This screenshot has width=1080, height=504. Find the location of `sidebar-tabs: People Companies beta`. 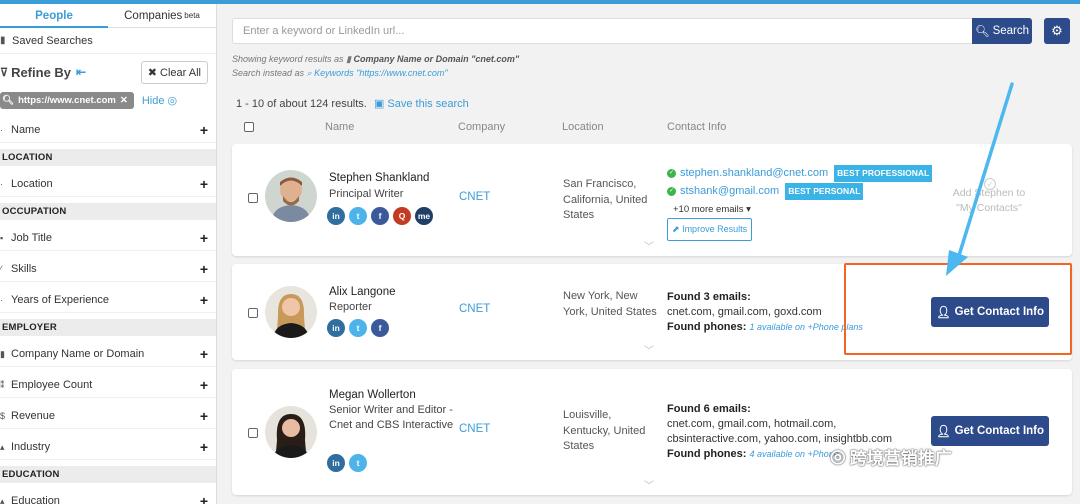

sidebar-tabs: People Companies beta is located at coordinates (108, 16).